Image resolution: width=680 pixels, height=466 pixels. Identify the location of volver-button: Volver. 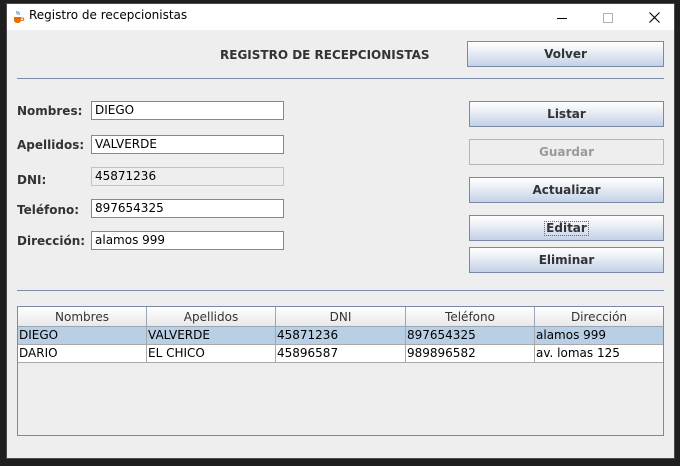
(565, 54).